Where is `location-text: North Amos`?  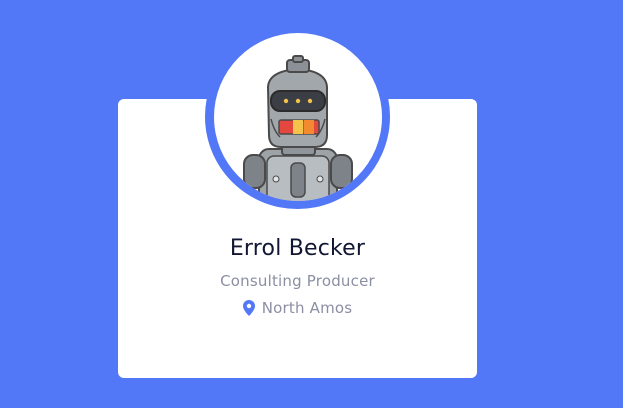 location-text: North Amos is located at coordinates (307, 308).